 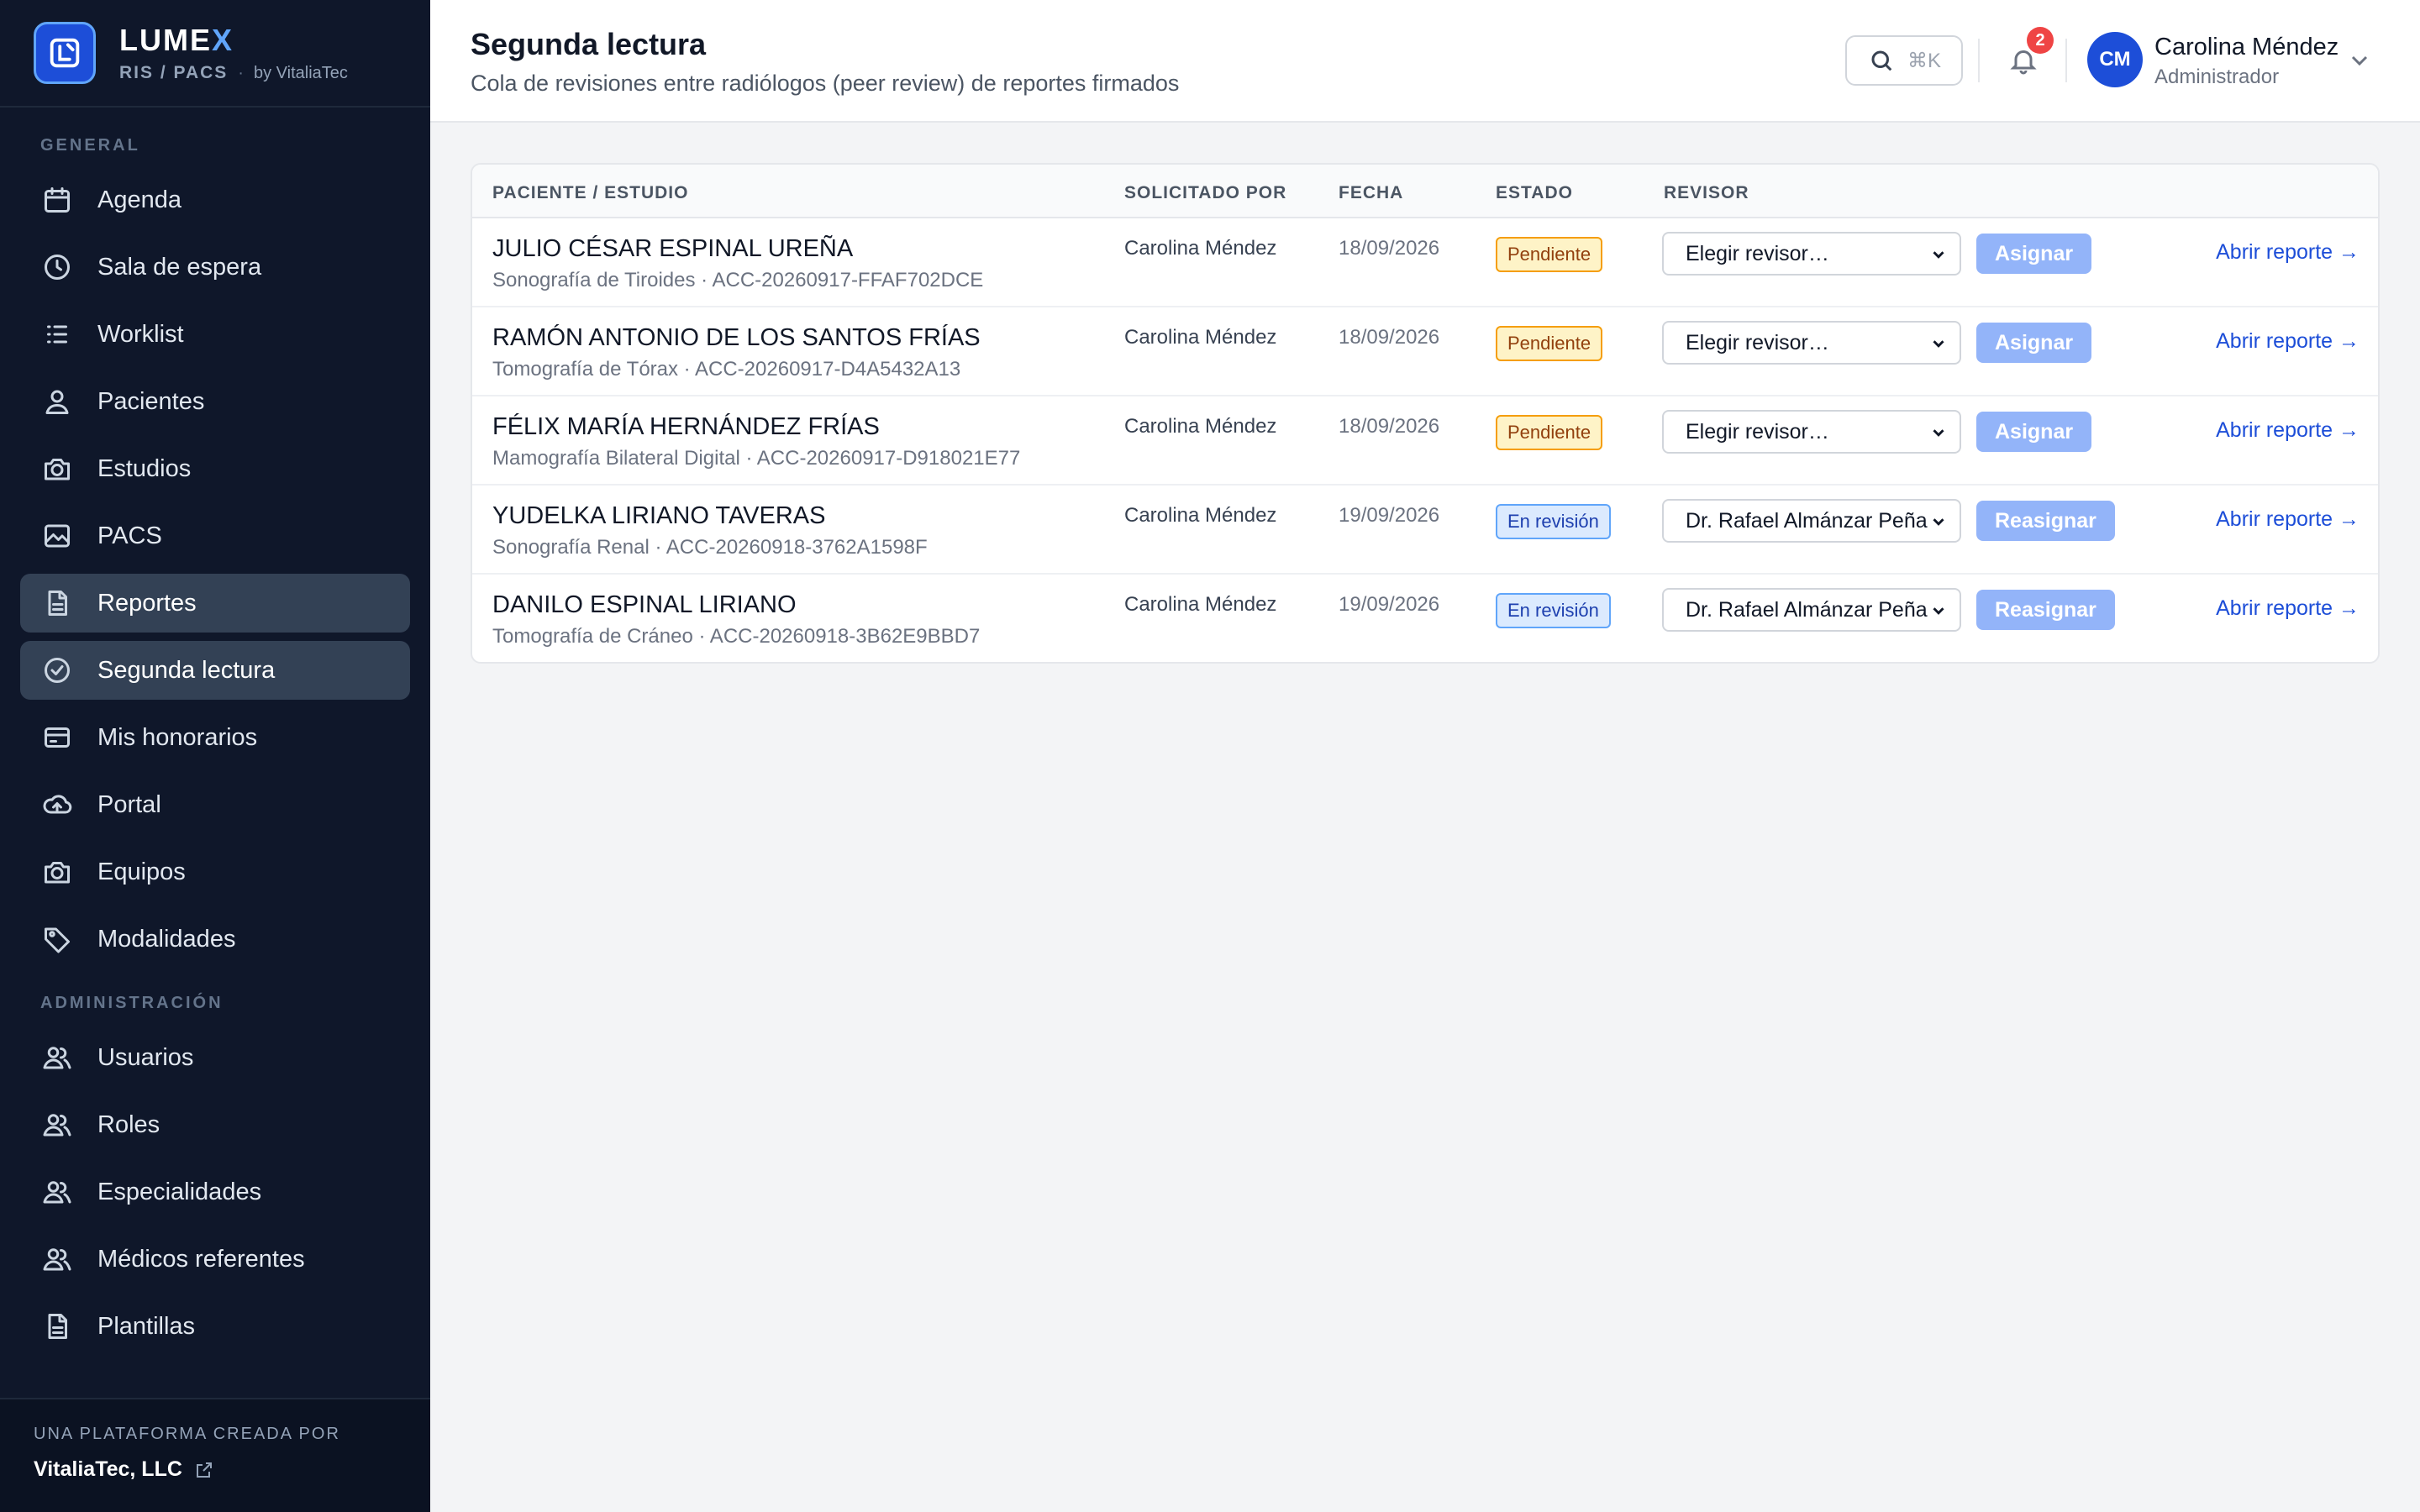 I want to click on header-divider, so click(x=2066, y=60).